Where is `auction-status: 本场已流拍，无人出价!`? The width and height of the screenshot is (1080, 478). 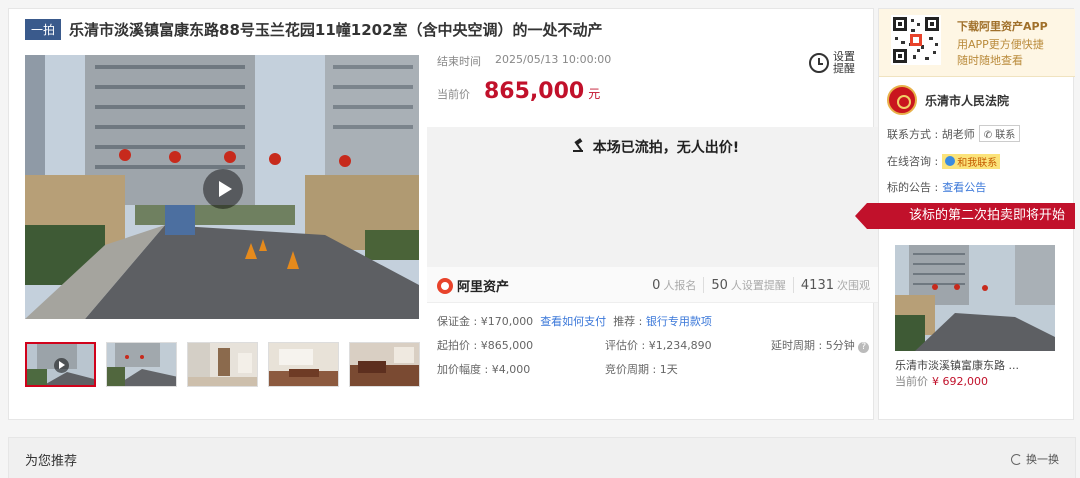
auction-status: 本场已流拍，无人出价! is located at coordinates (656, 147).